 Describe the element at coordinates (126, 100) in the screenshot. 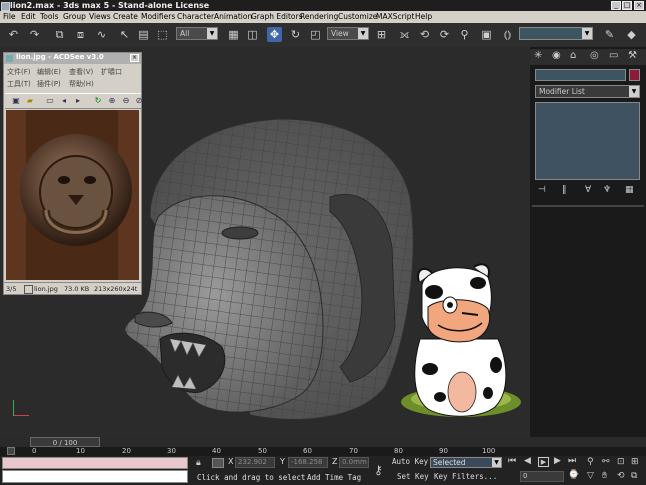

I see `zoom-out-icon: ⊖` at that location.